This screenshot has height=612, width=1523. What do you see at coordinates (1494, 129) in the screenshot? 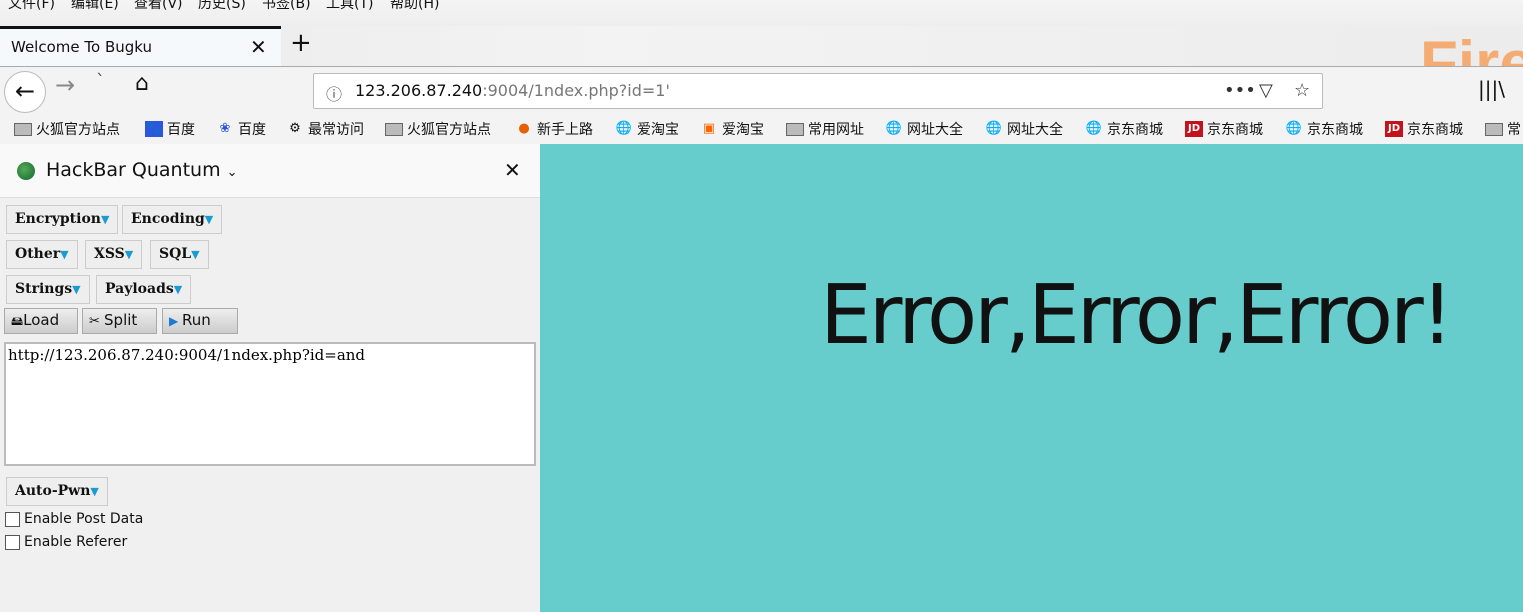
I see `folder-icon` at bounding box center [1494, 129].